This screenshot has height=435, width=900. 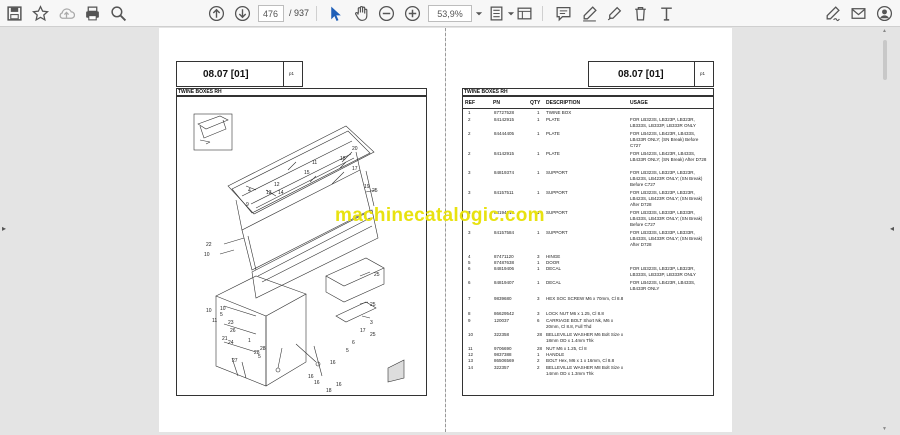 What do you see at coordinates (535, 103) in the screenshot?
I see `col-header-qty: QTY` at bounding box center [535, 103].